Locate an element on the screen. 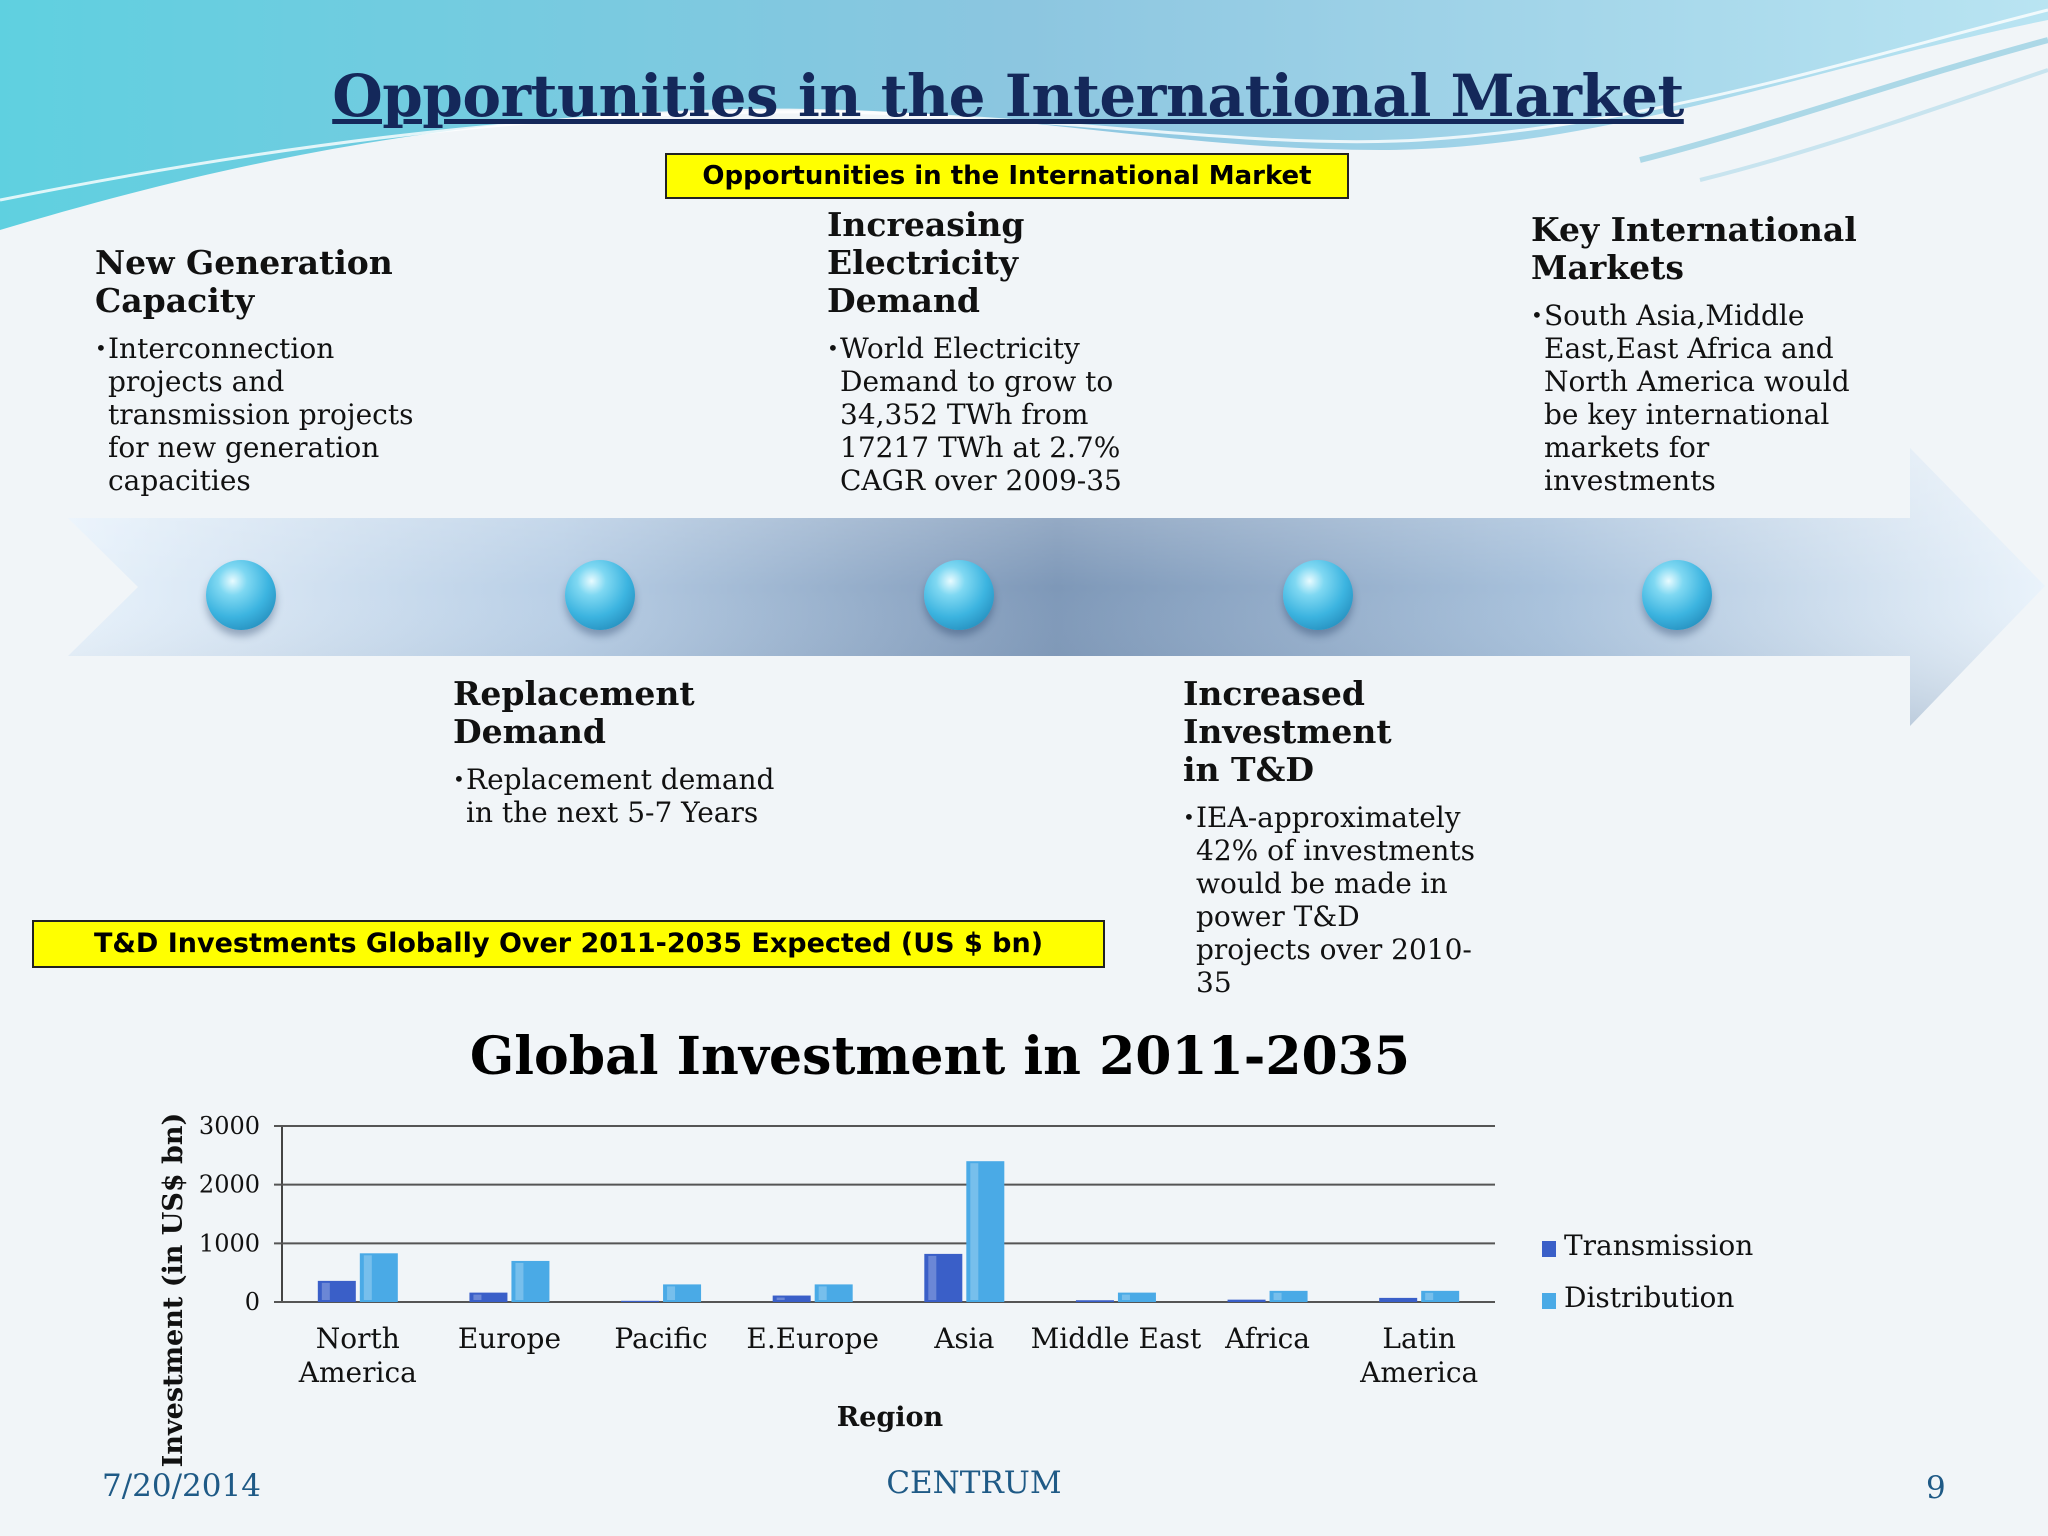  td-investment-heading: Increased Investment in T&D is located at coordinates (1287, 731).